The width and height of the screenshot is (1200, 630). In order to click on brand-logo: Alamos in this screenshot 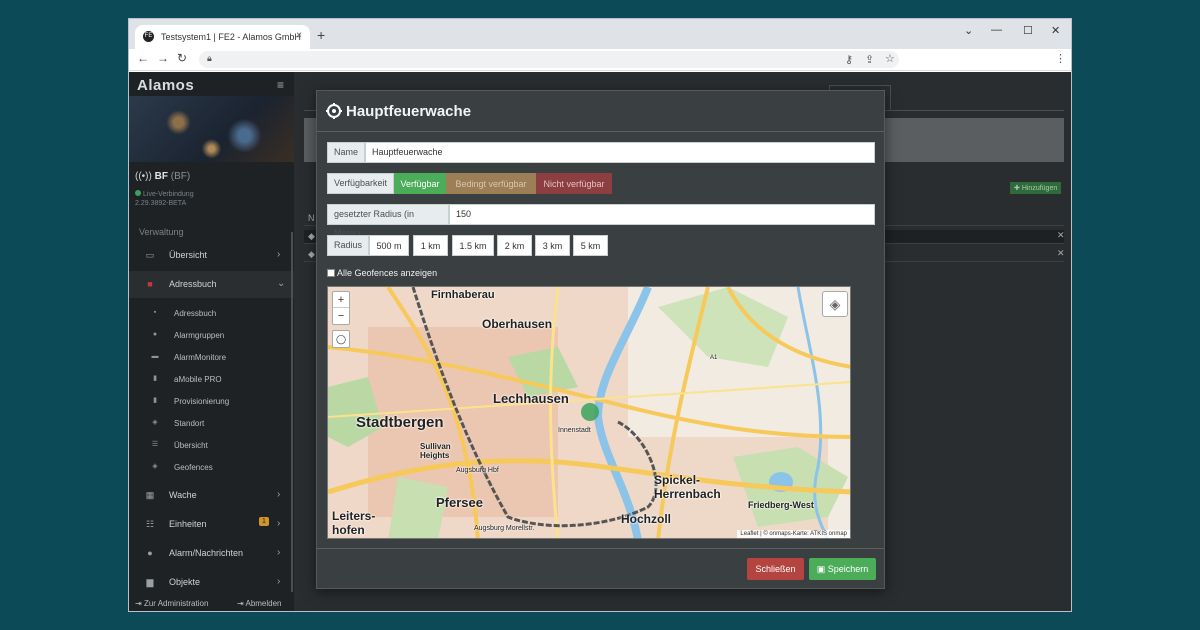, I will do `click(166, 85)`.